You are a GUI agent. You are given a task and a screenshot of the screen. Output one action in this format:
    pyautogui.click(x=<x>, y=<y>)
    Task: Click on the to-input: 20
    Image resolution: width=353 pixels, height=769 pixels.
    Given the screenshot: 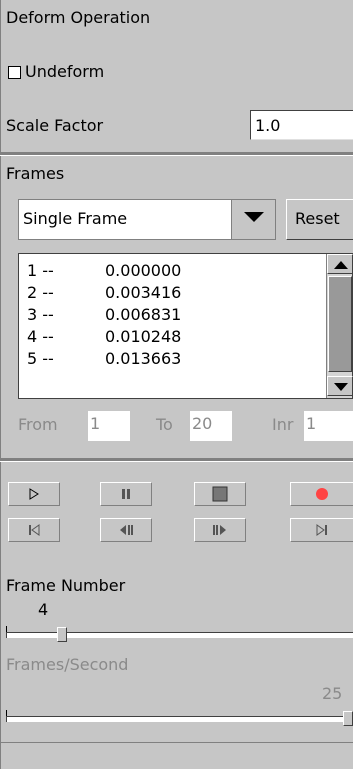 What is the action you would take?
    pyautogui.click(x=211, y=426)
    